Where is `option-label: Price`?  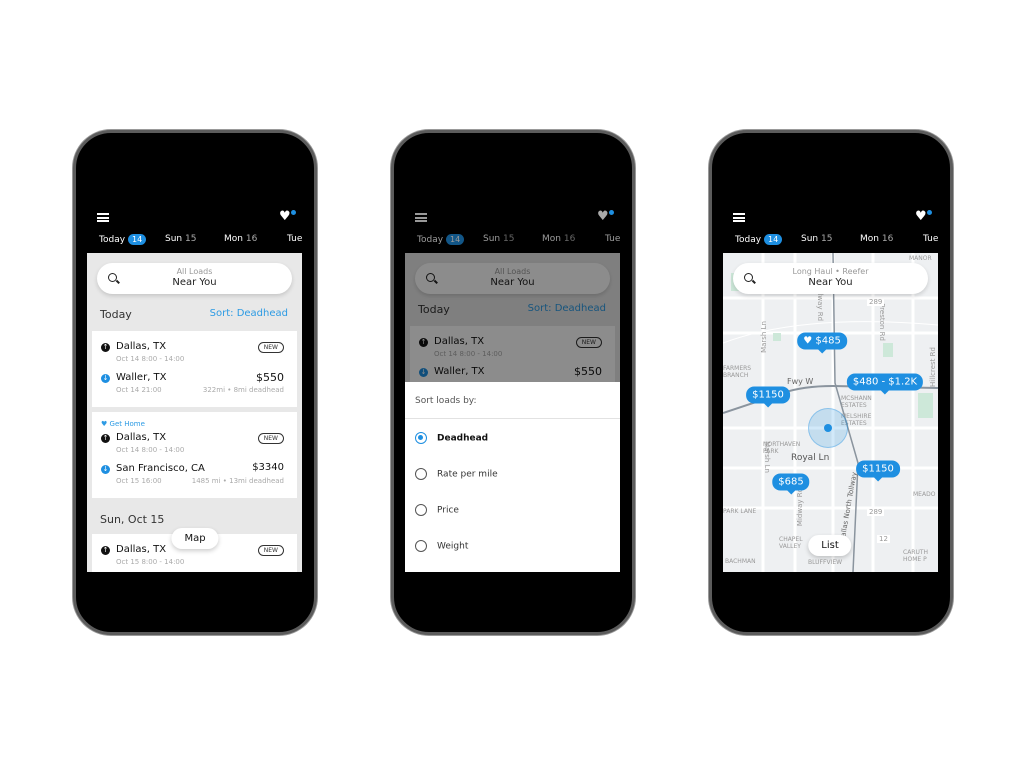
option-label: Price is located at coordinates (448, 510).